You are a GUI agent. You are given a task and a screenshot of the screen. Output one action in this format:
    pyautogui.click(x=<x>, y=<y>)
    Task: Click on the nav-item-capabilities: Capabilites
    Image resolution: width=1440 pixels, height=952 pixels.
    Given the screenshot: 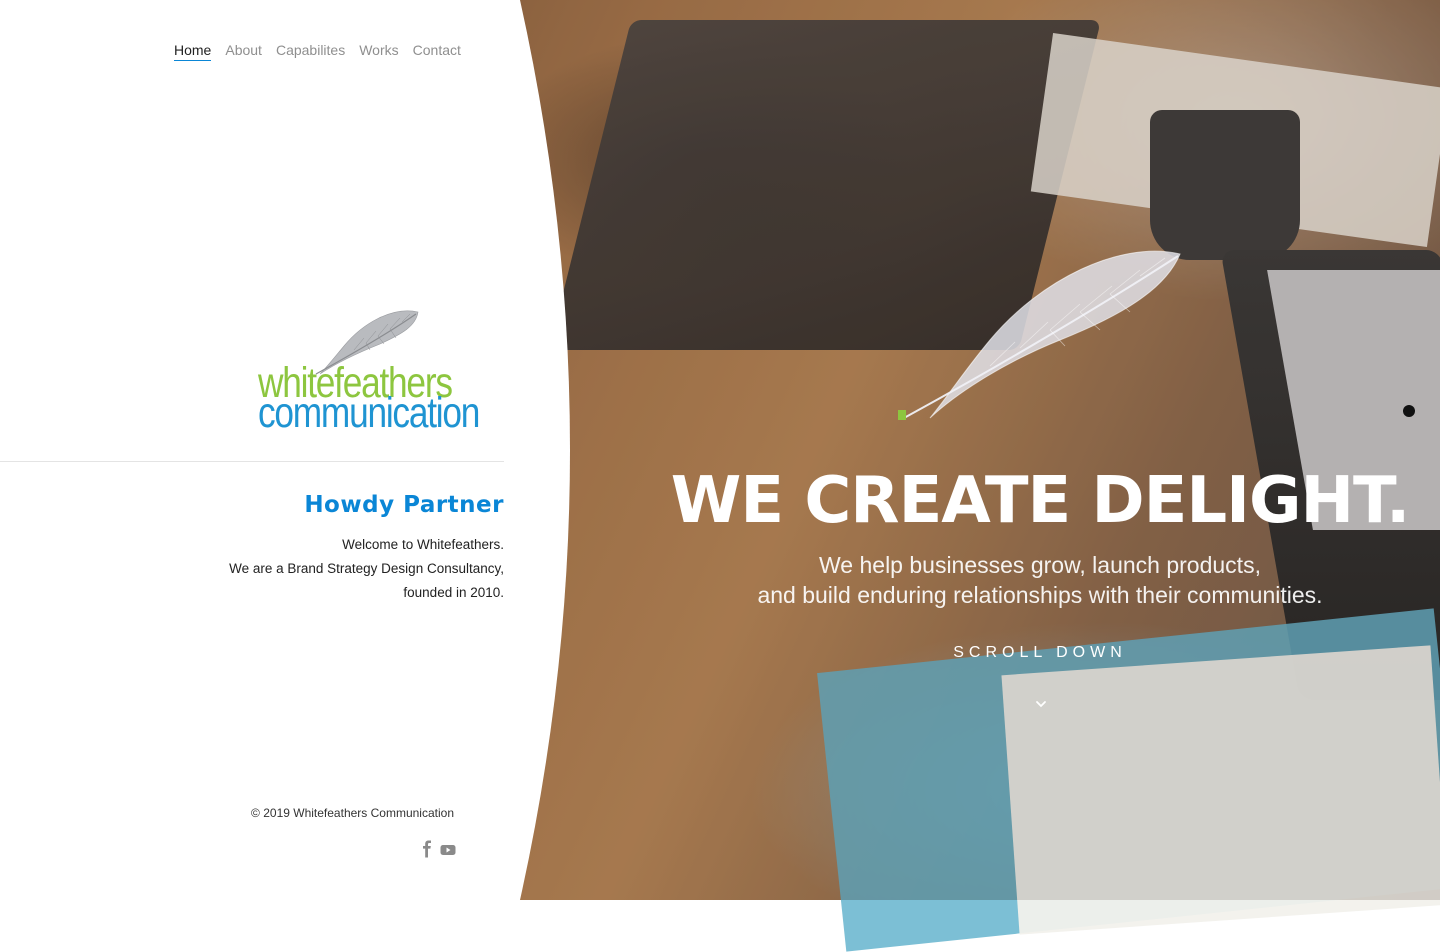 What is the action you would take?
    pyautogui.click(x=310, y=51)
    